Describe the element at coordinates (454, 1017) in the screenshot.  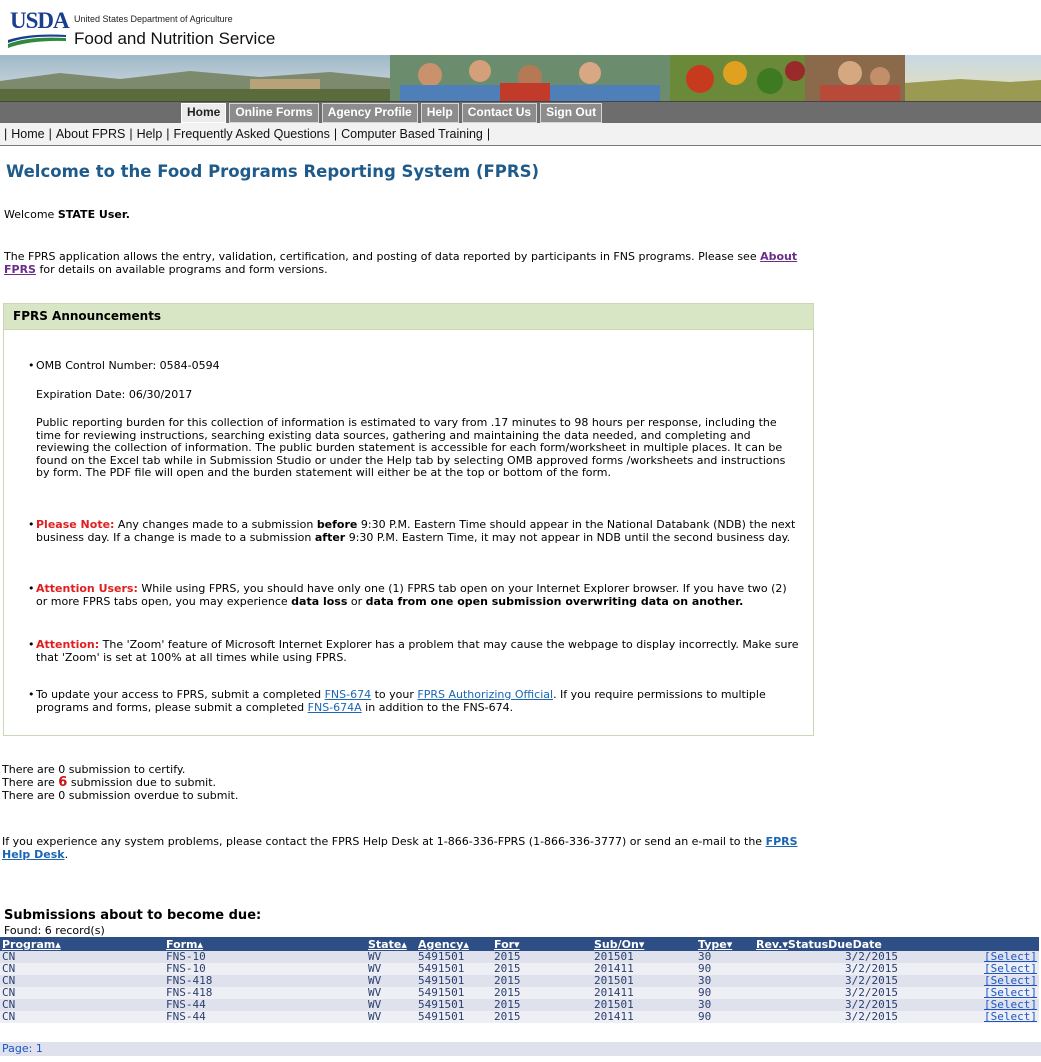
I see `cell-agency: 5491501` at that location.